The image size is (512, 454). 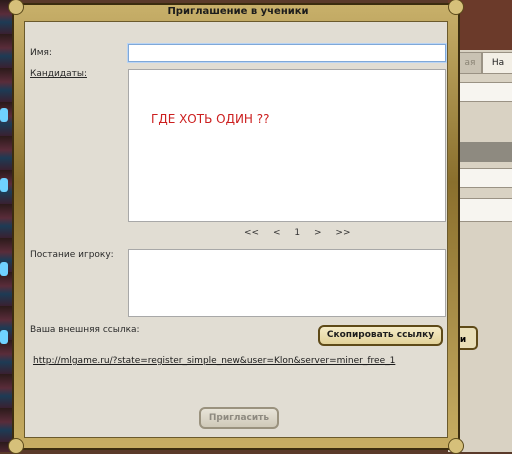 I want to click on page-current: 1, so click(x=297, y=233).